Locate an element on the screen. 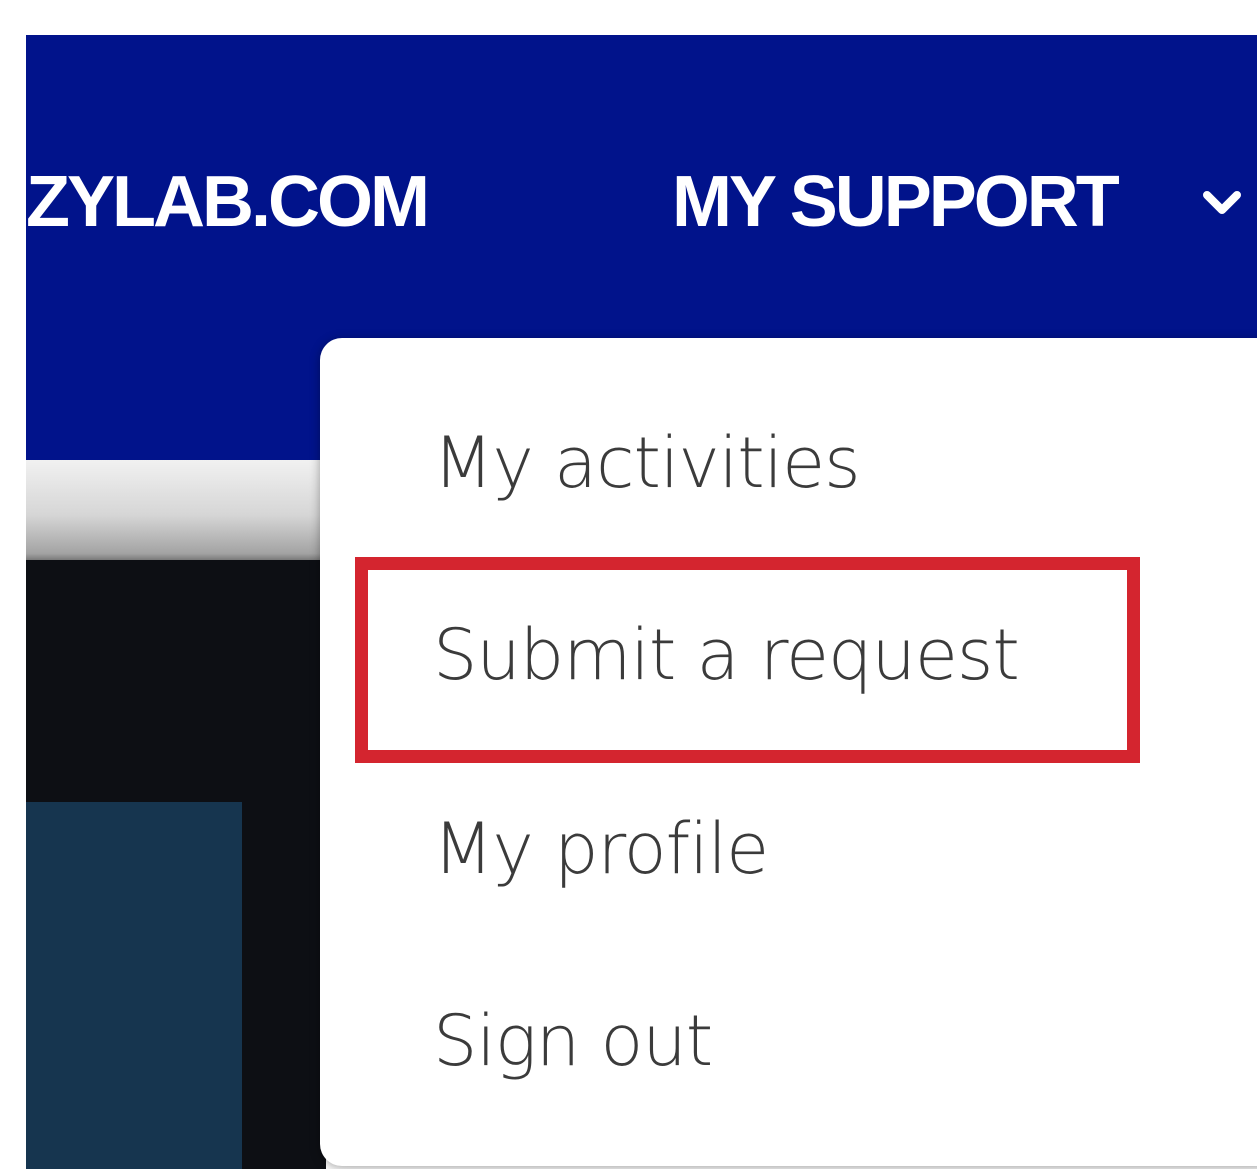  nav-my-support-menu: MY SUPPORT is located at coordinates (896, 202).